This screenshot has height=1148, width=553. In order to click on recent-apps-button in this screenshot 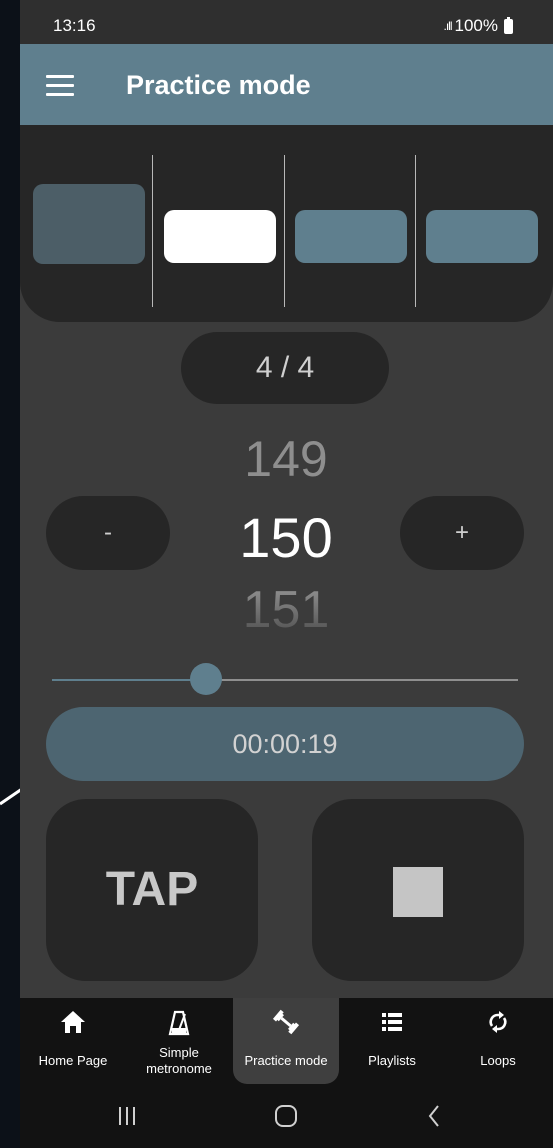, I will do `click(127, 1116)`.